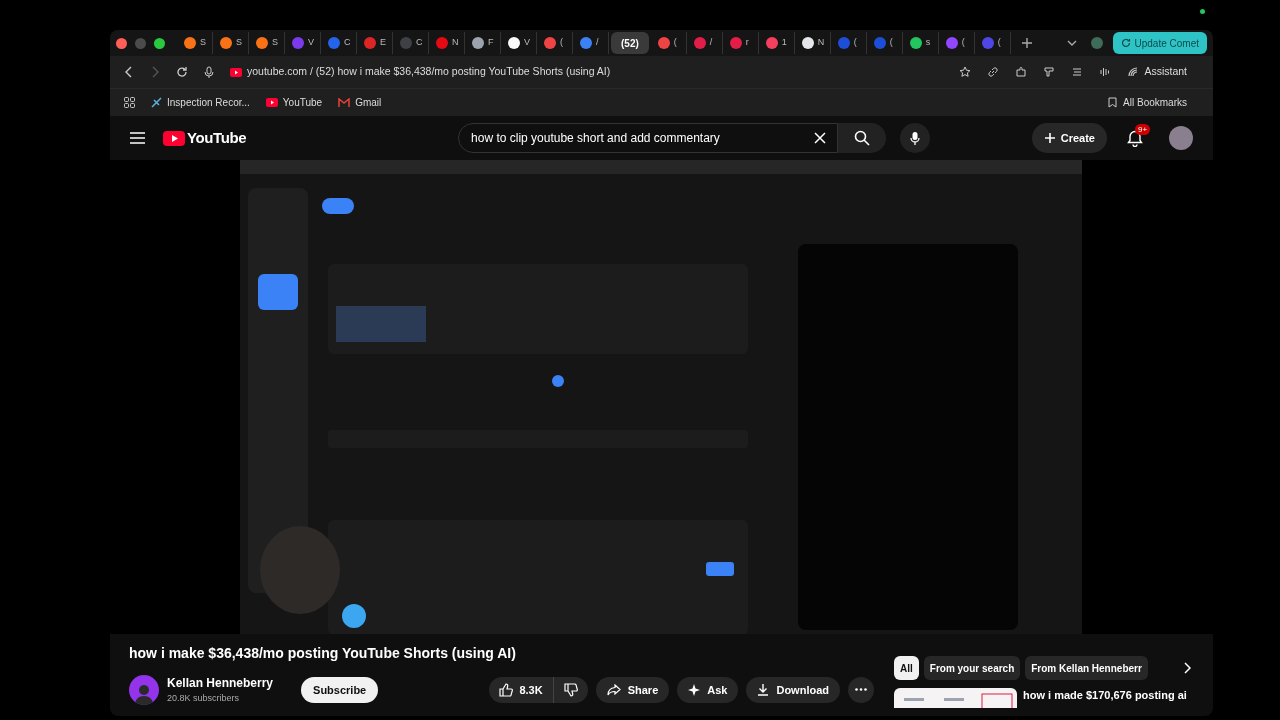 The width and height of the screenshot is (1280, 720). I want to click on channel-avatar, so click(144, 689).